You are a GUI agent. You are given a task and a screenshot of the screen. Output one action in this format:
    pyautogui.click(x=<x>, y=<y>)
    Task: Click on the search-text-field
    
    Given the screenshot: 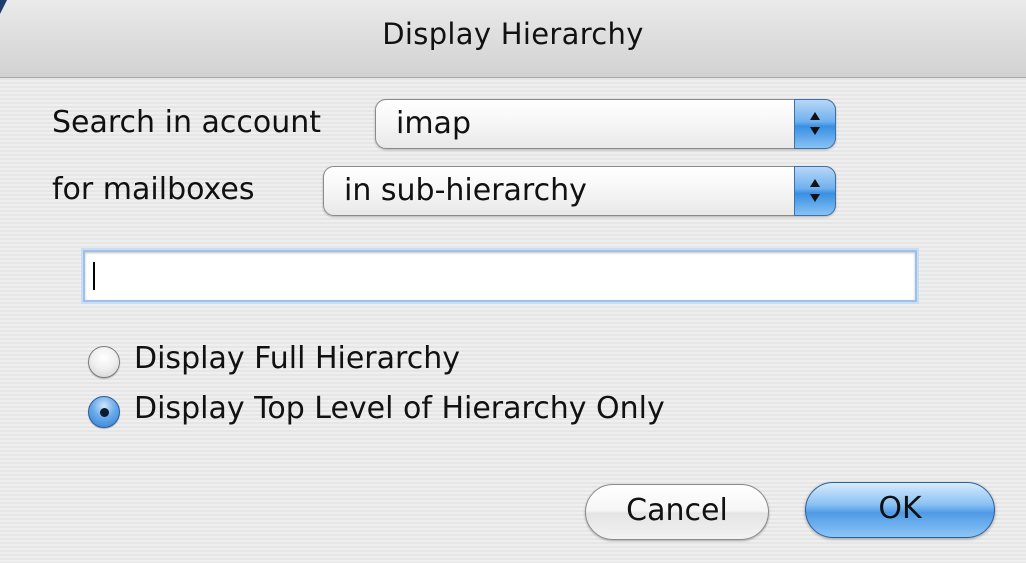 What is the action you would take?
    pyautogui.click(x=500, y=276)
    